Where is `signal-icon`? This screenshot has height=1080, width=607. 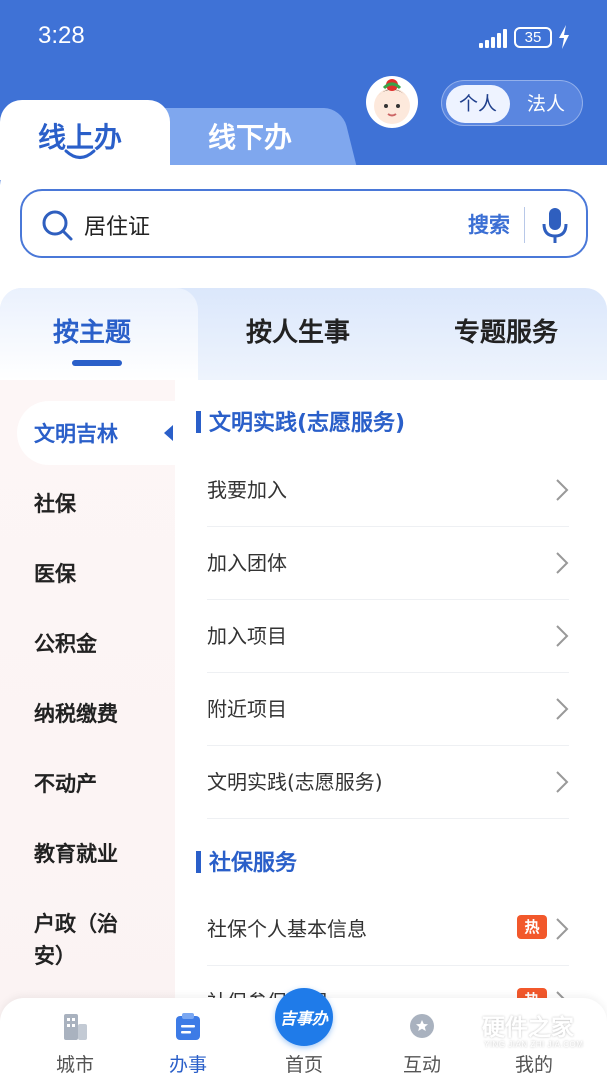
signal-icon is located at coordinates (487, 38).